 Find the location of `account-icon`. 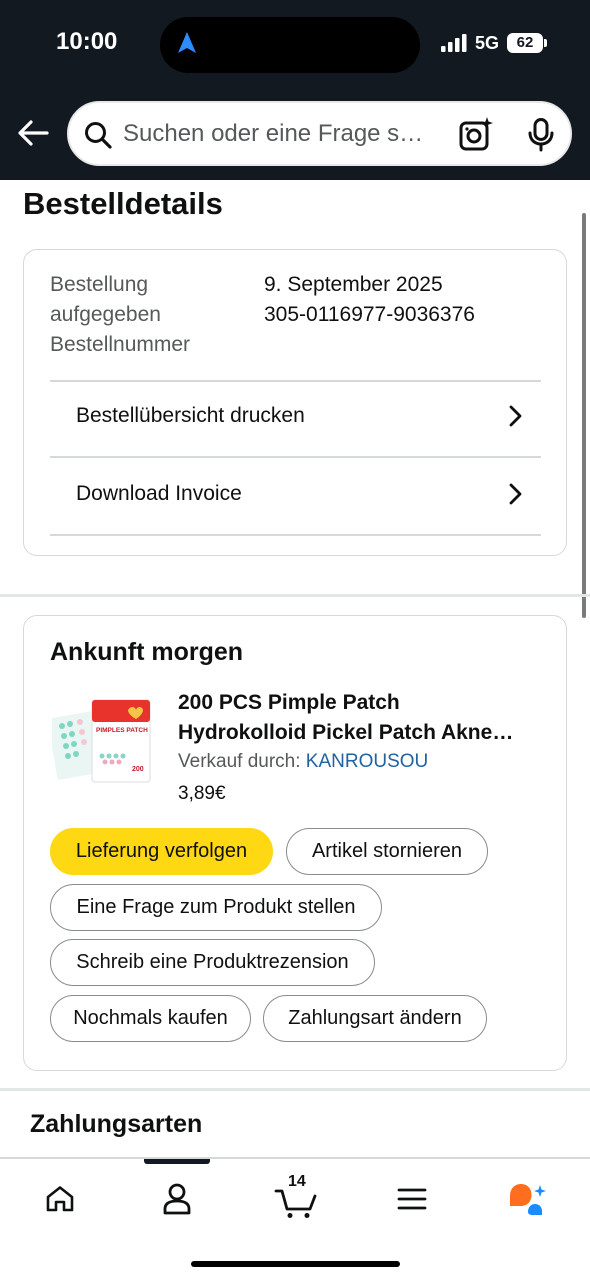

account-icon is located at coordinates (177, 1199).